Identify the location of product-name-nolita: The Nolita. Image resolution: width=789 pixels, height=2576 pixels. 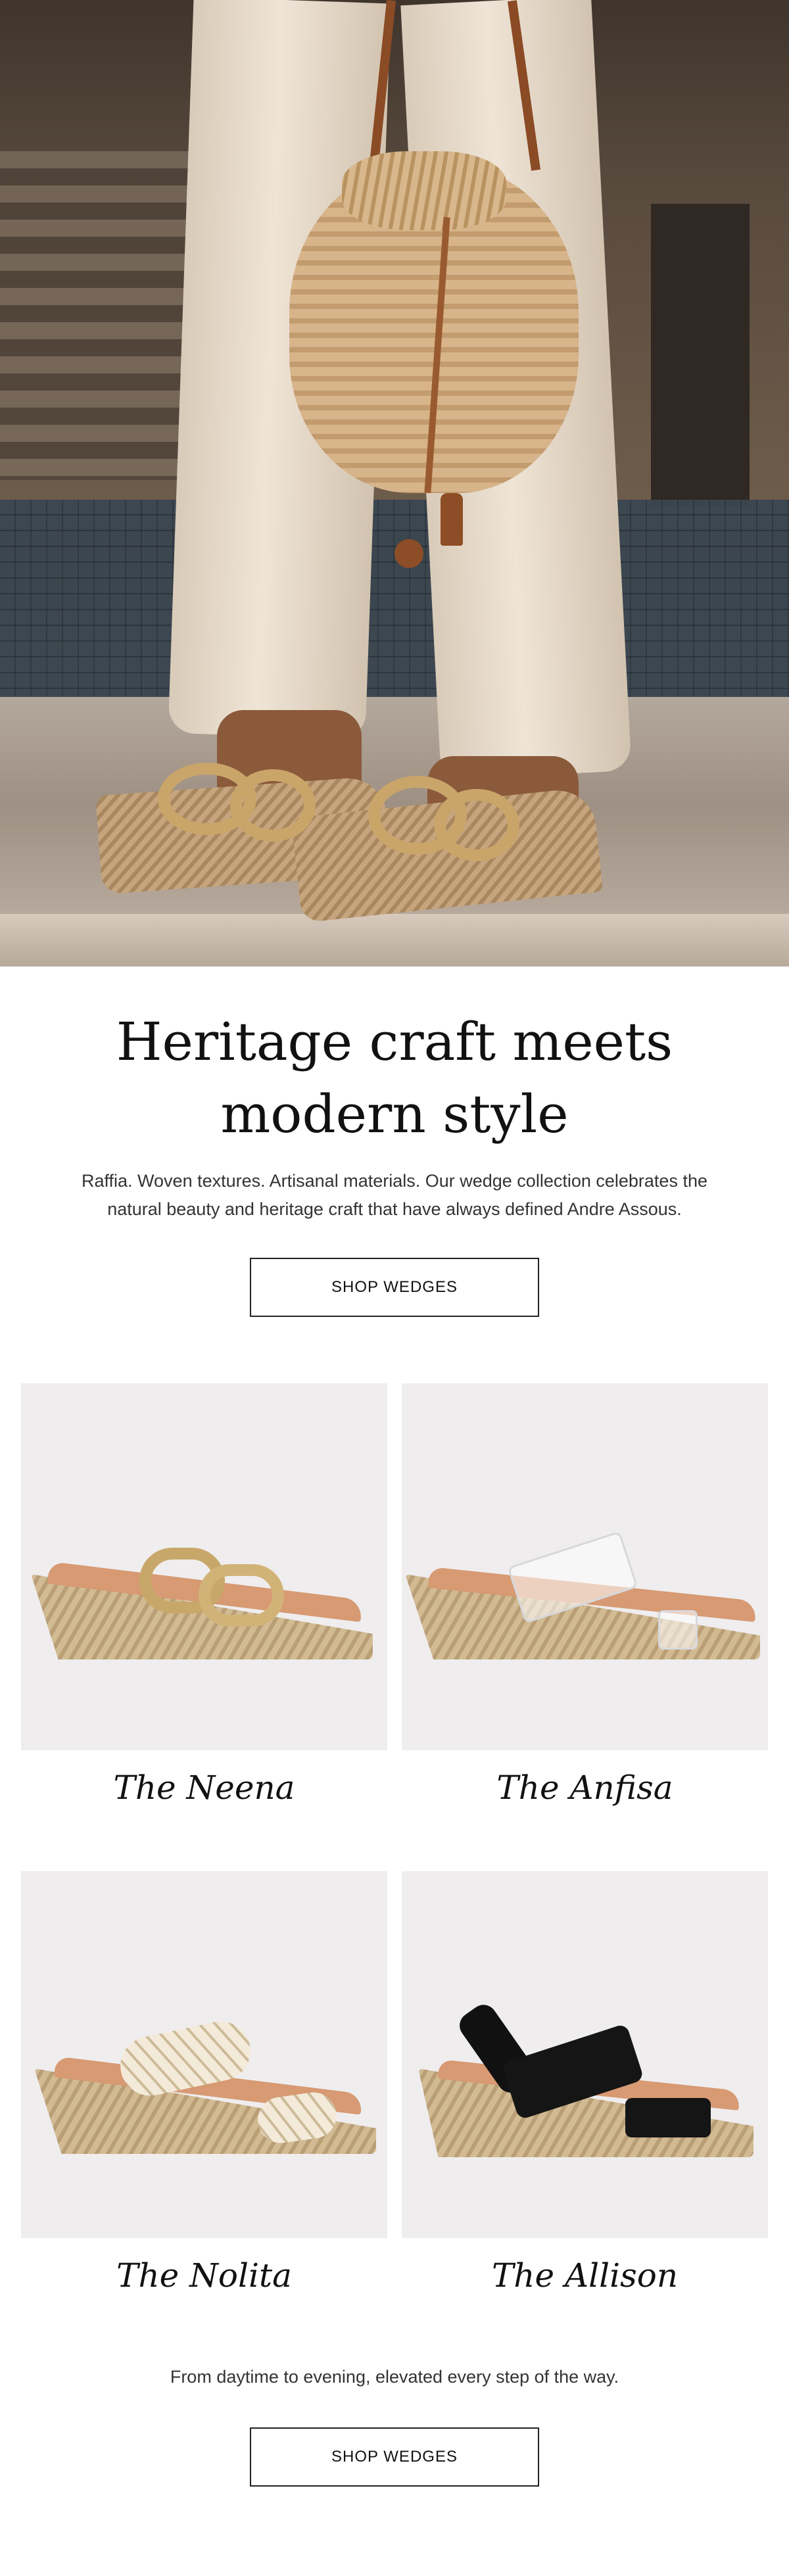
(204, 2276).